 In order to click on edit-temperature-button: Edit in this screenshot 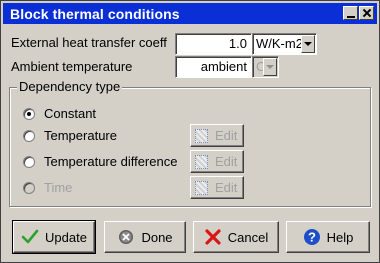, I will do `click(217, 135)`.